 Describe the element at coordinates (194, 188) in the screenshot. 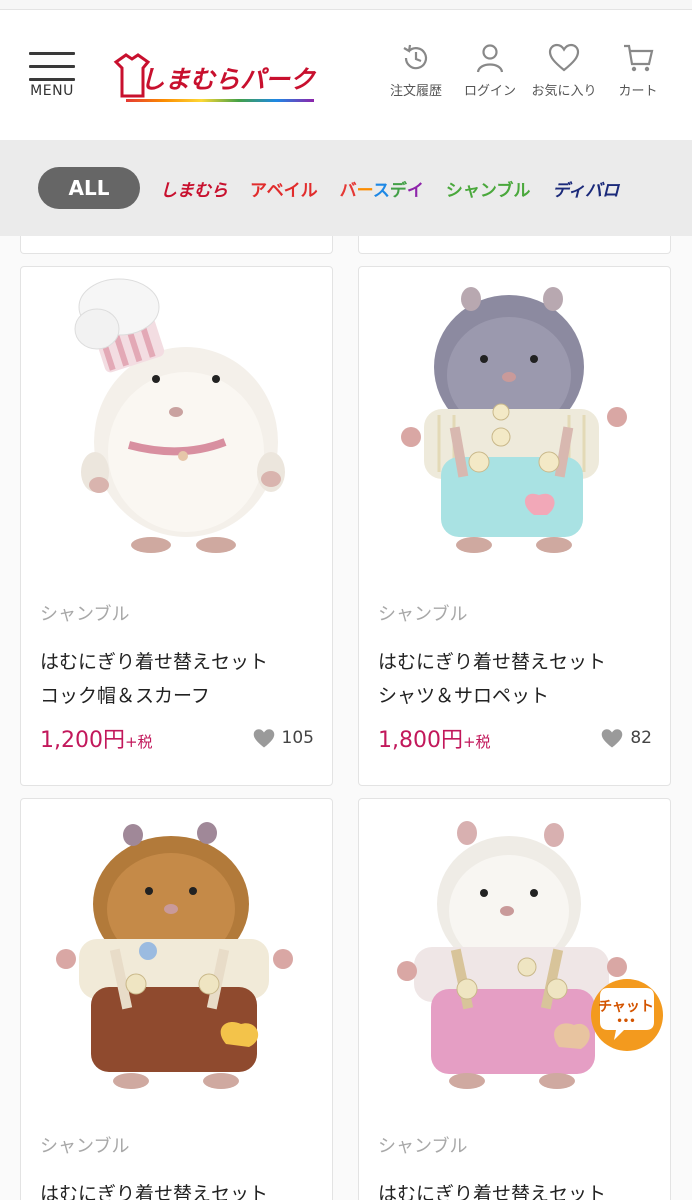

I see `brand-filter-shimamura: しまむら` at that location.